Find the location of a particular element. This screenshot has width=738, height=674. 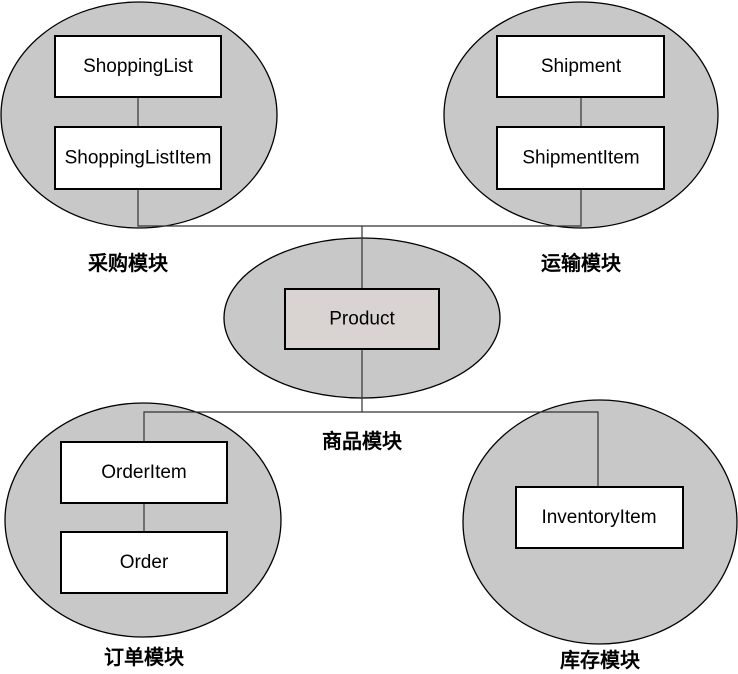

inventory-module-label: 库存模块 is located at coordinates (600, 660).